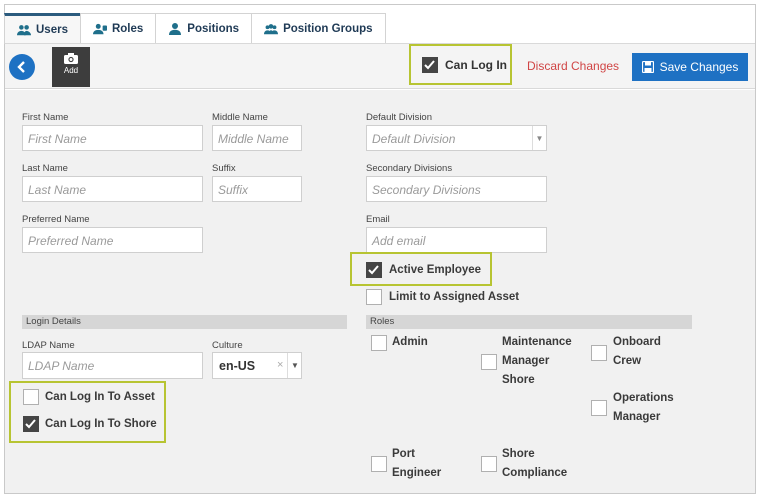 This screenshot has height=497, width=760. I want to click on can-log-in-to-shore-checkbox, so click(31, 424).